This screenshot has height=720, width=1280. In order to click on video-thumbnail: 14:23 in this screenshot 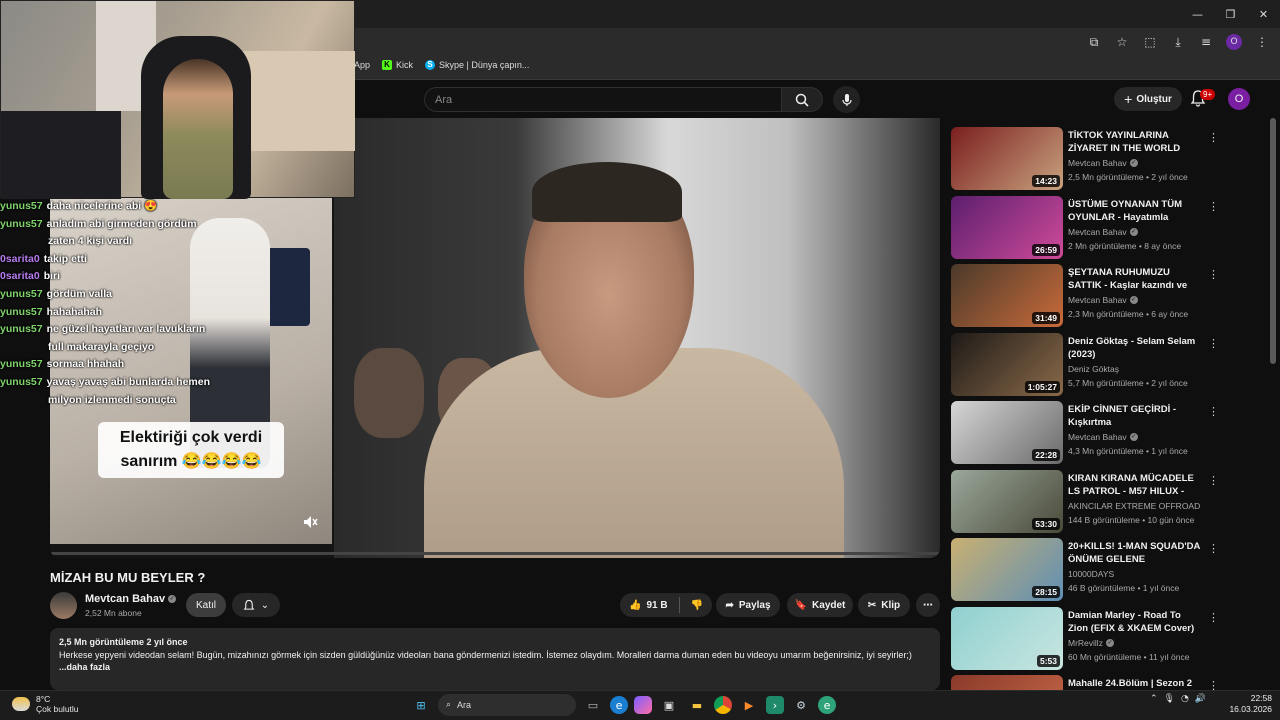, I will do `click(1007, 158)`.